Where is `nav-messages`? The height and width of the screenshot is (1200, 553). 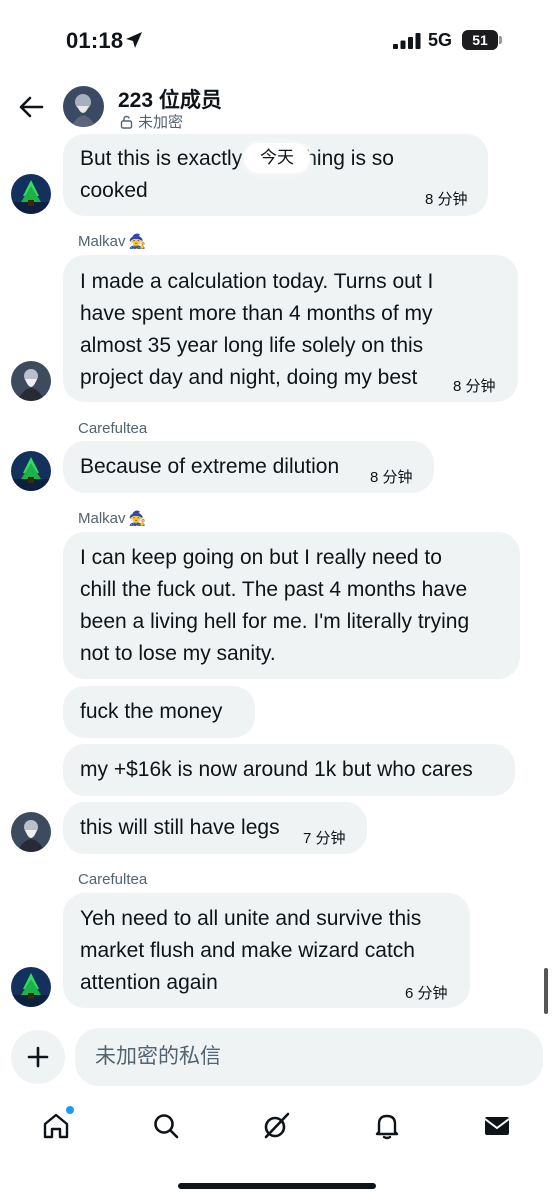 nav-messages is located at coordinates (497, 1126).